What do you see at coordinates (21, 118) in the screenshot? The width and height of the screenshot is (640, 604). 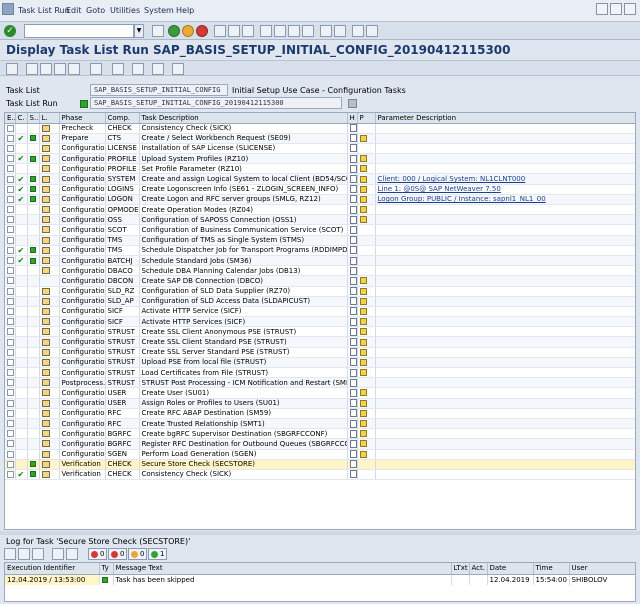 I see `col-c: C.` at bounding box center [21, 118].